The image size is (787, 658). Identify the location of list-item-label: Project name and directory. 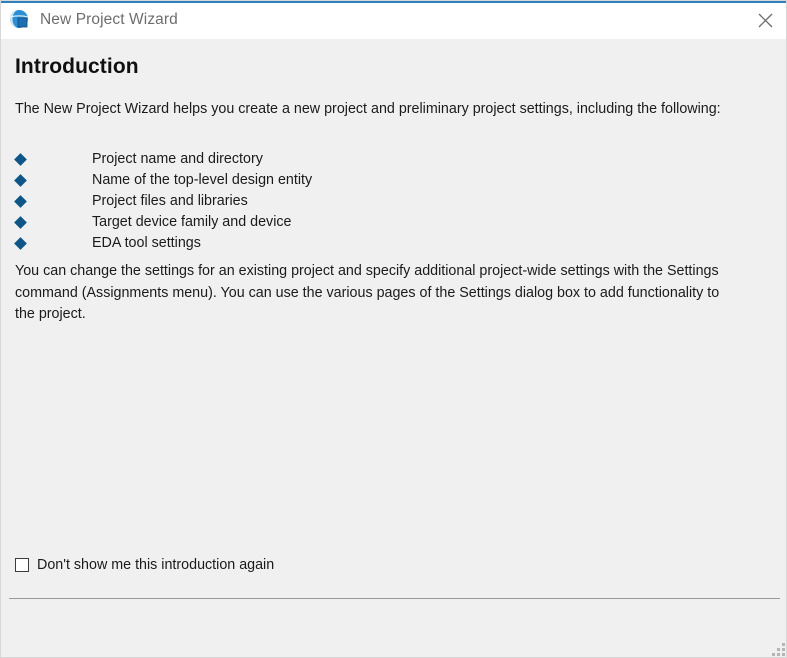
(177, 159).